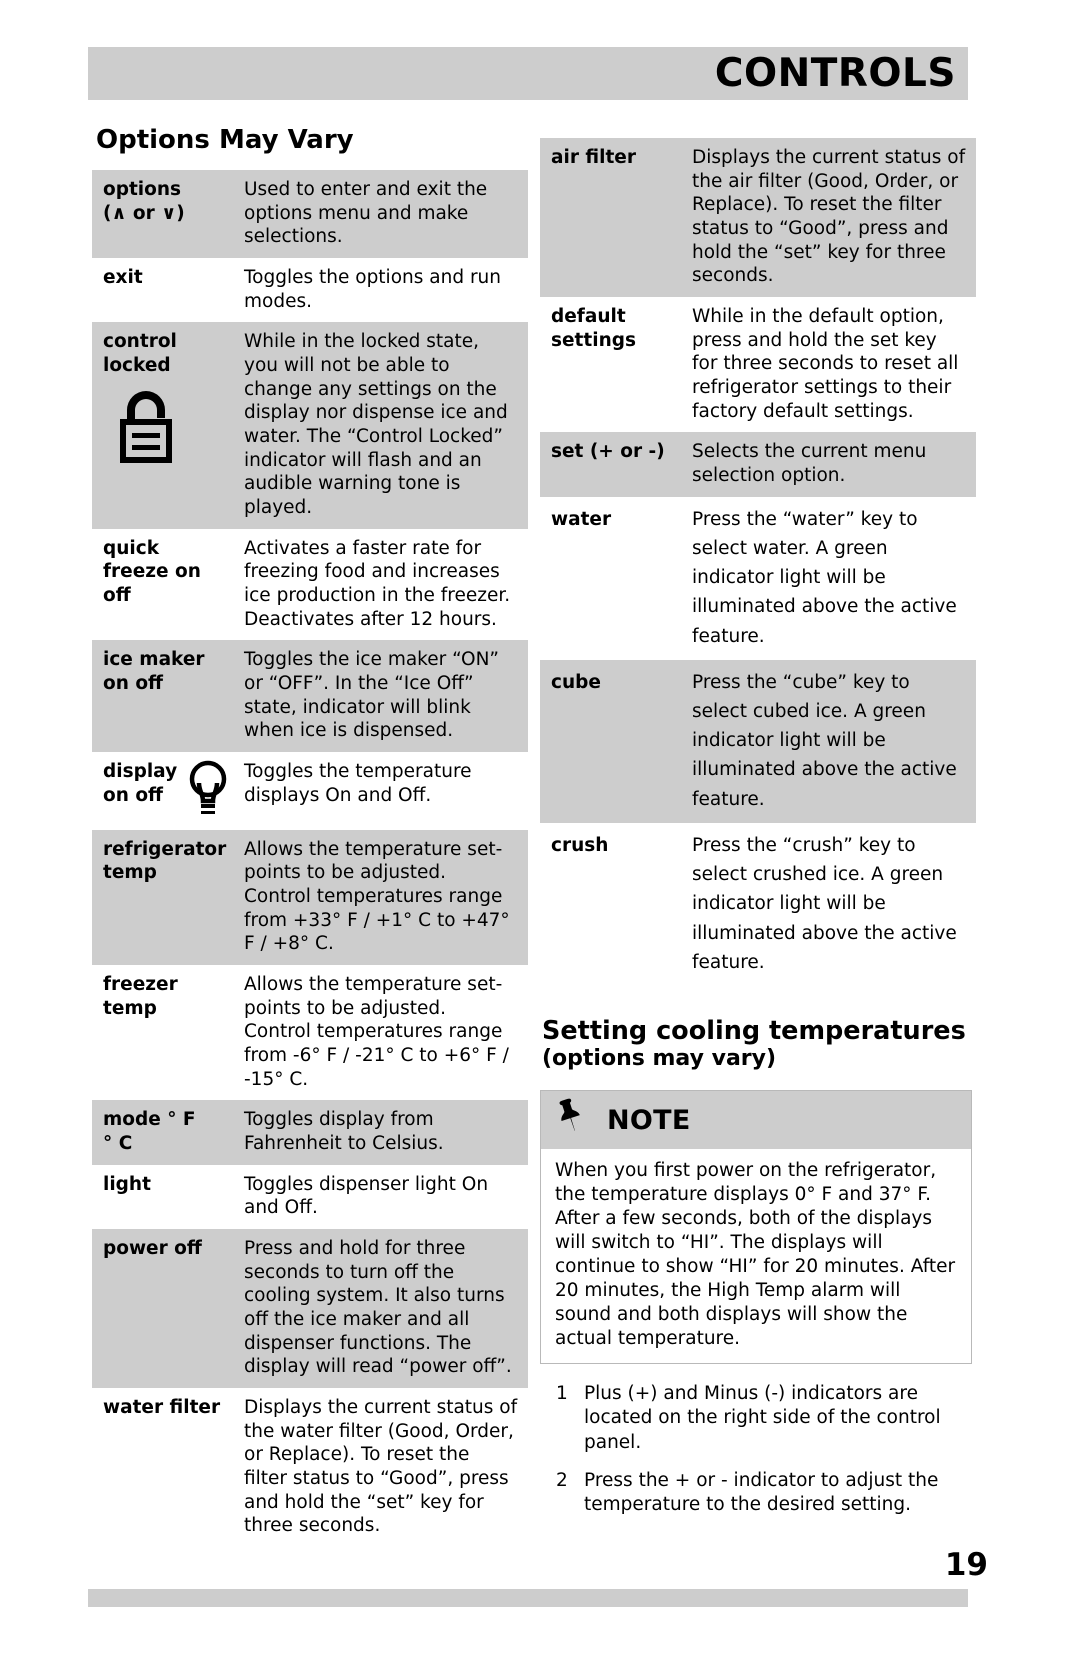 This screenshot has height=1669, width=1080. Describe the element at coordinates (152, 572) in the screenshot. I see `row-term-line: freeze on` at that location.